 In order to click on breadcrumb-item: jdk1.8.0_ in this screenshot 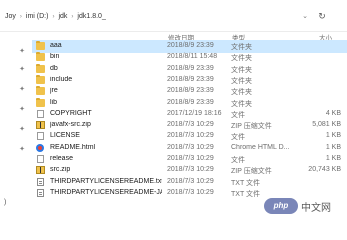, I will do `click(91, 16)`.